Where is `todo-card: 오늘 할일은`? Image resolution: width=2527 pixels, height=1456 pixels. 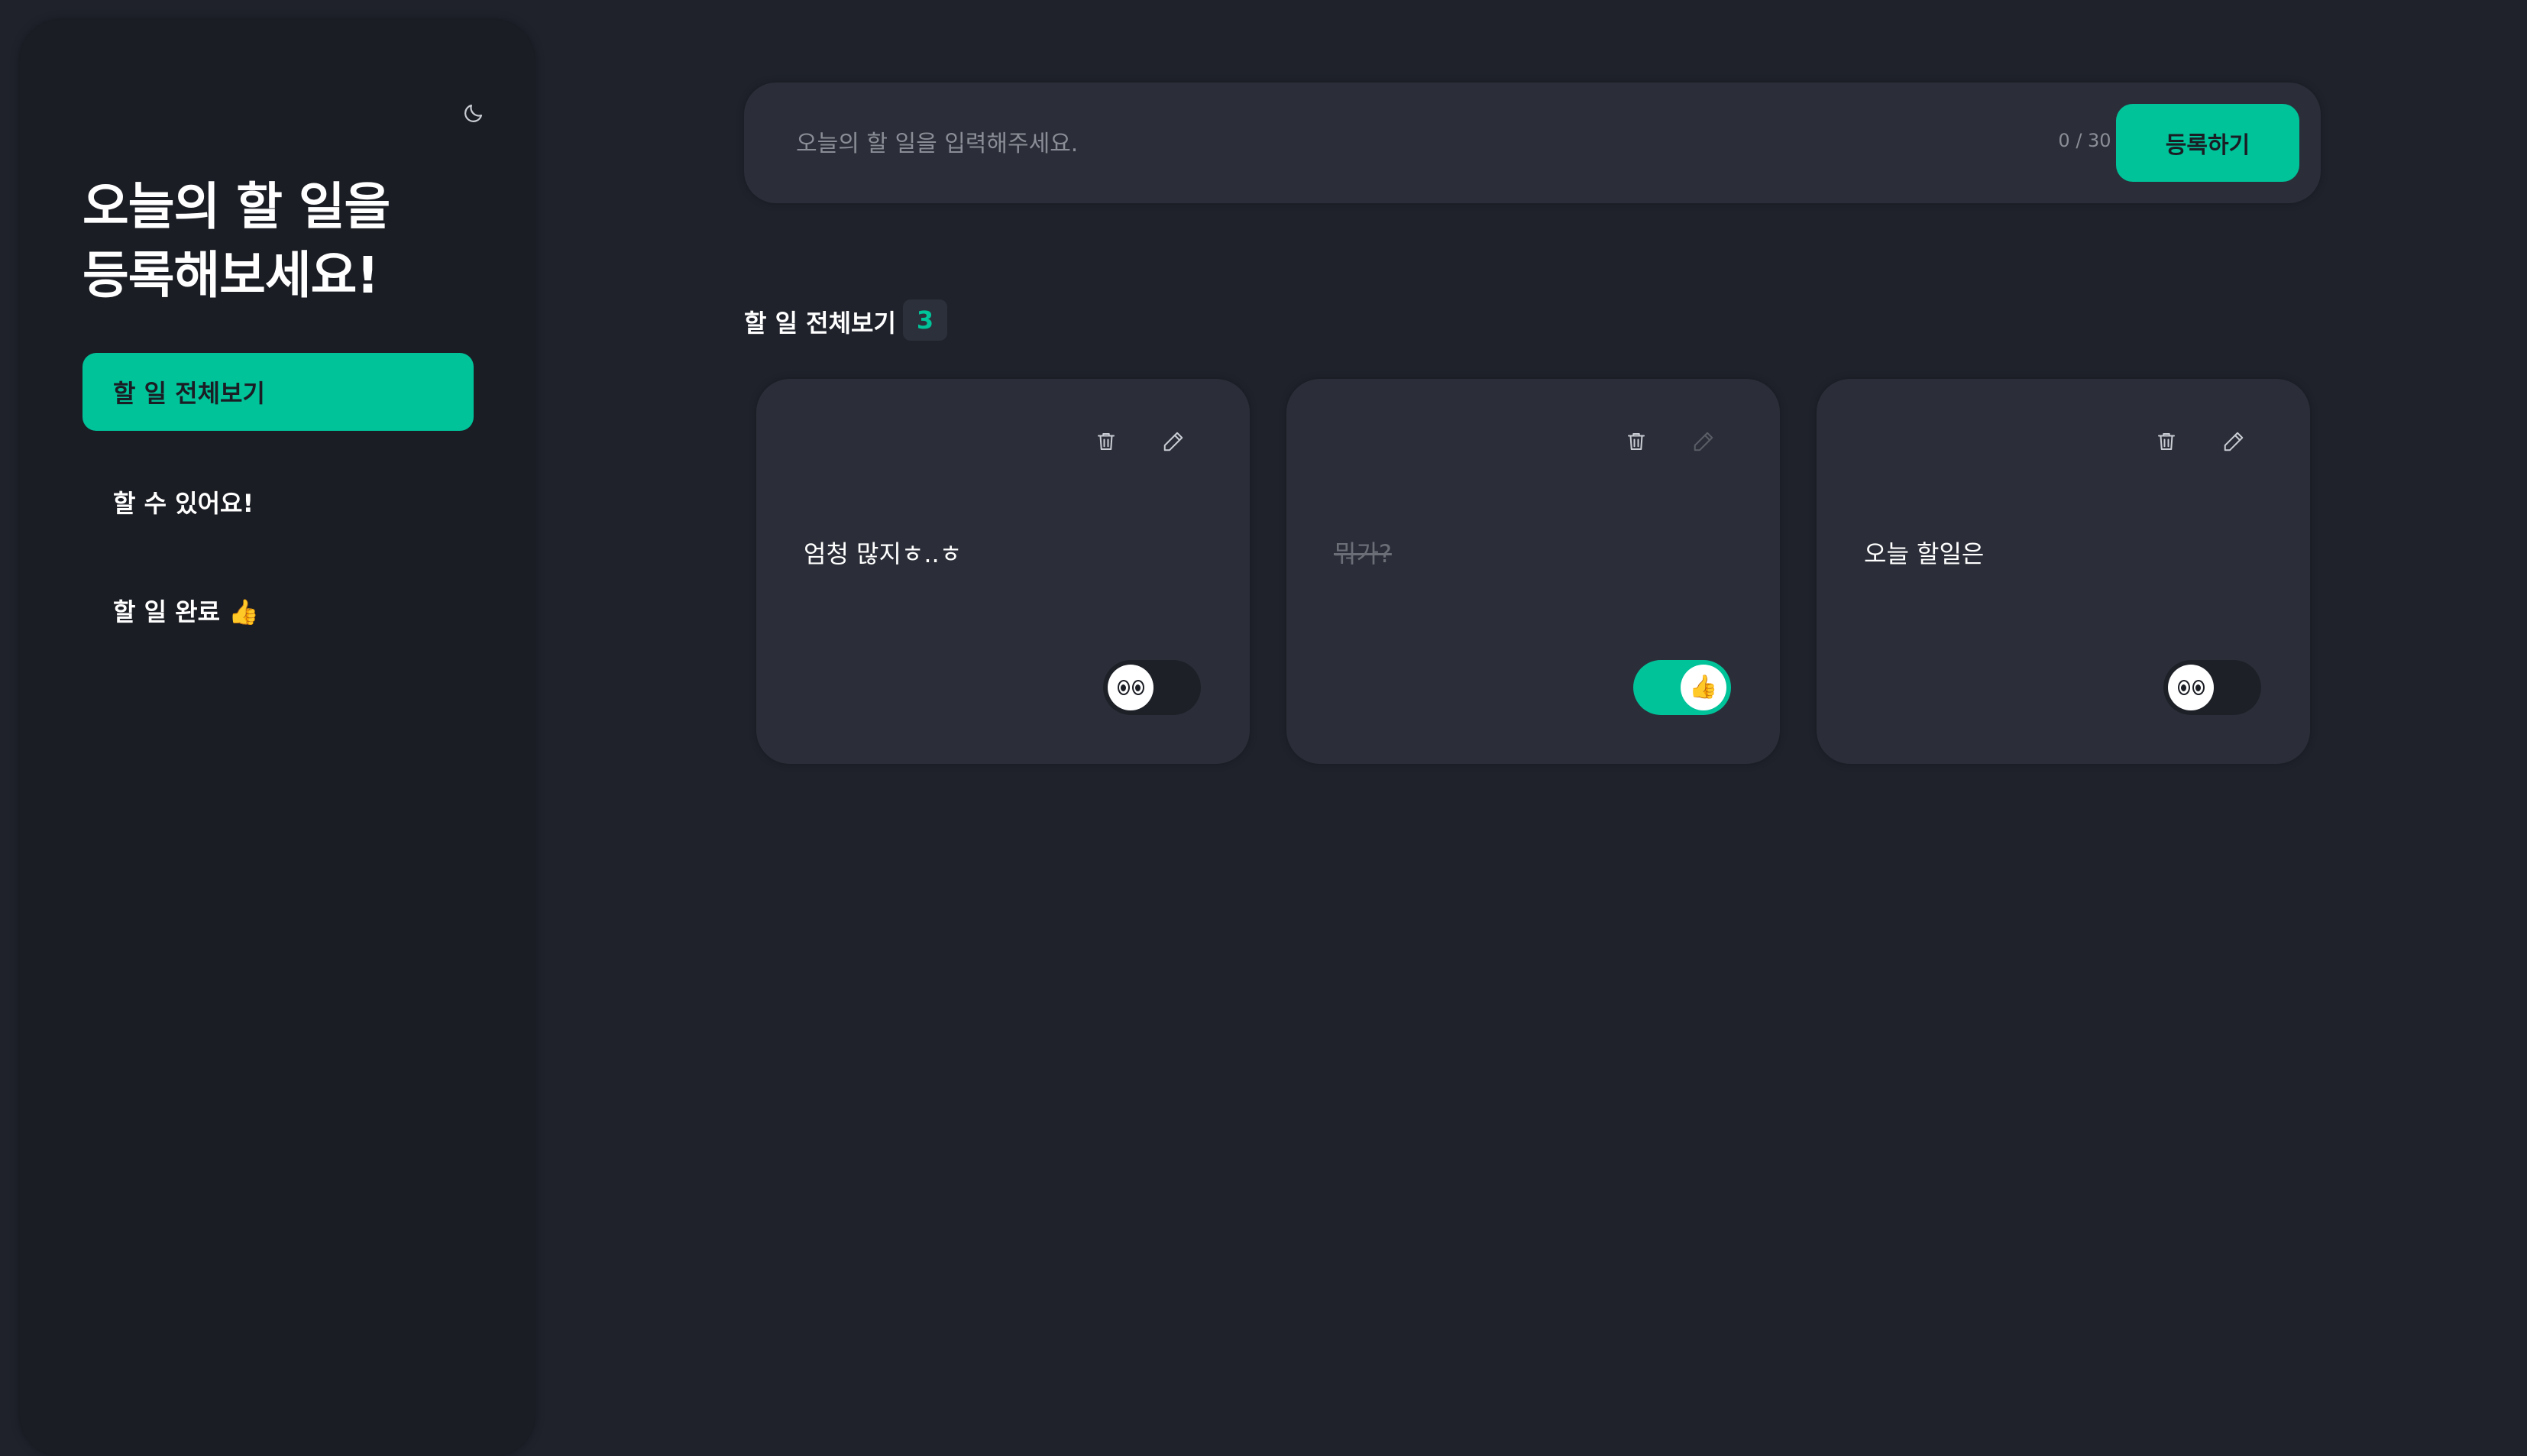 todo-card: 오늘 할일은 is located at coordinates (2063, 571).